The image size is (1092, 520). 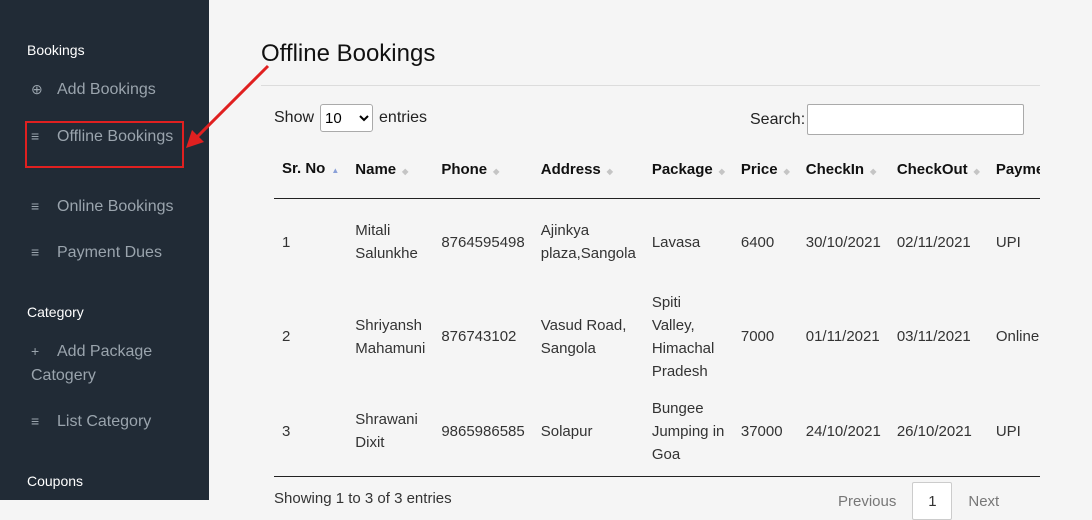 I want to click on cell-name: Shrawani Dixit, so click(x=386, y=431).